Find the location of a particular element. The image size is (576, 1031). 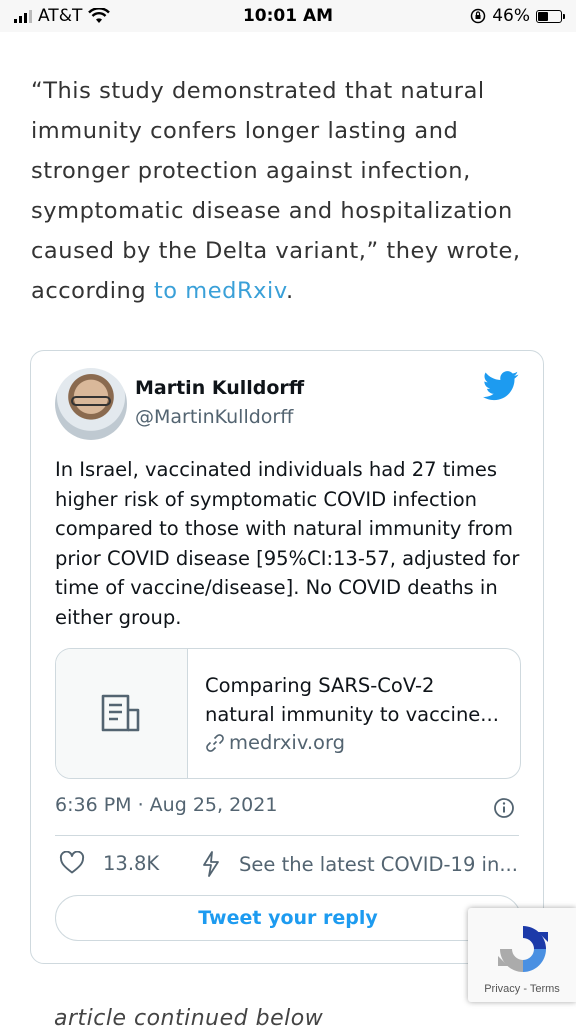

recaptcha-terms: Privacy - Terms is located at coordinates (522, 989).